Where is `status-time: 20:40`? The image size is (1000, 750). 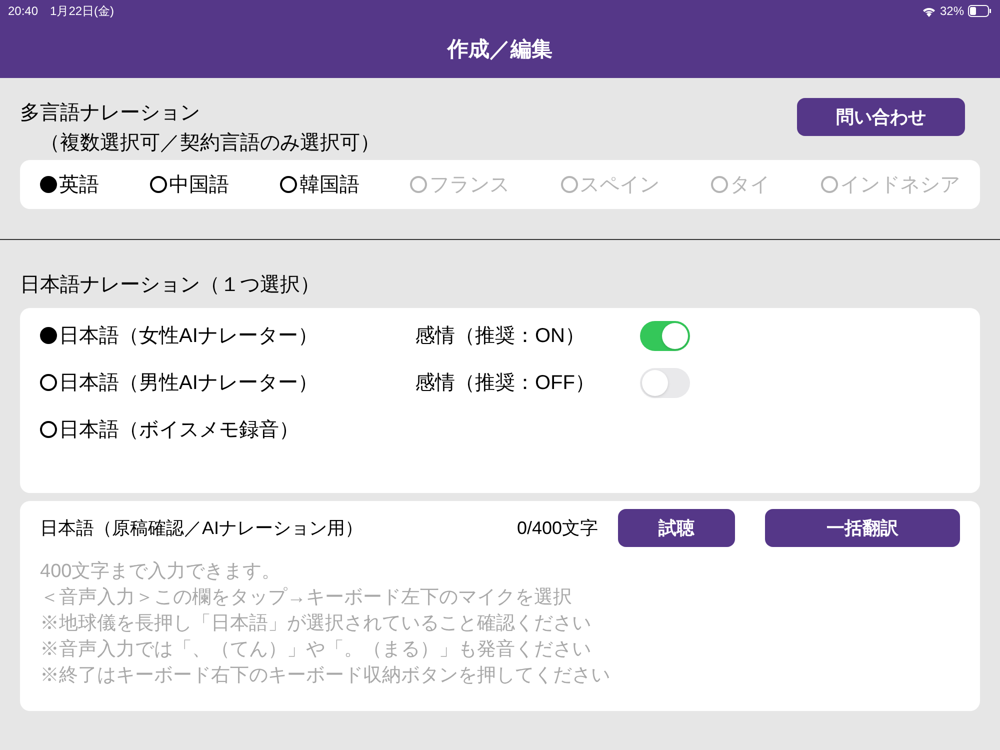
status-time: 20:40 is located at coordinates (23, 11).